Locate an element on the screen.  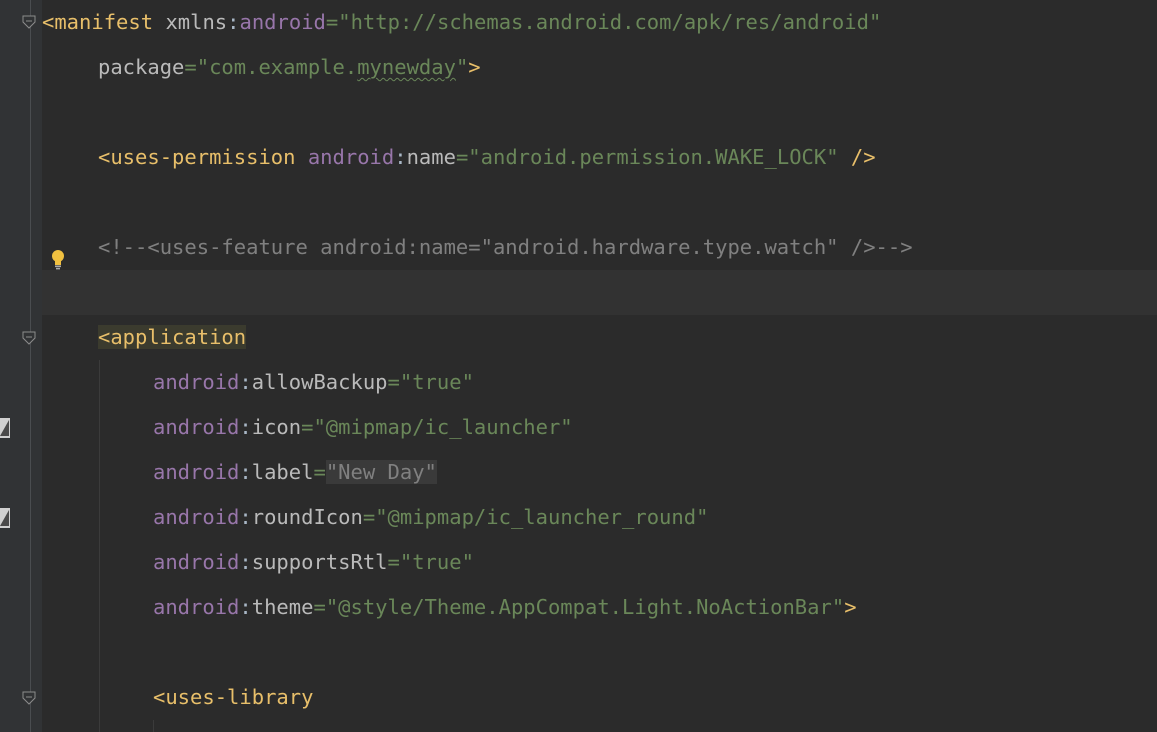
fold-guide-line is located at coordinates (30, 366).